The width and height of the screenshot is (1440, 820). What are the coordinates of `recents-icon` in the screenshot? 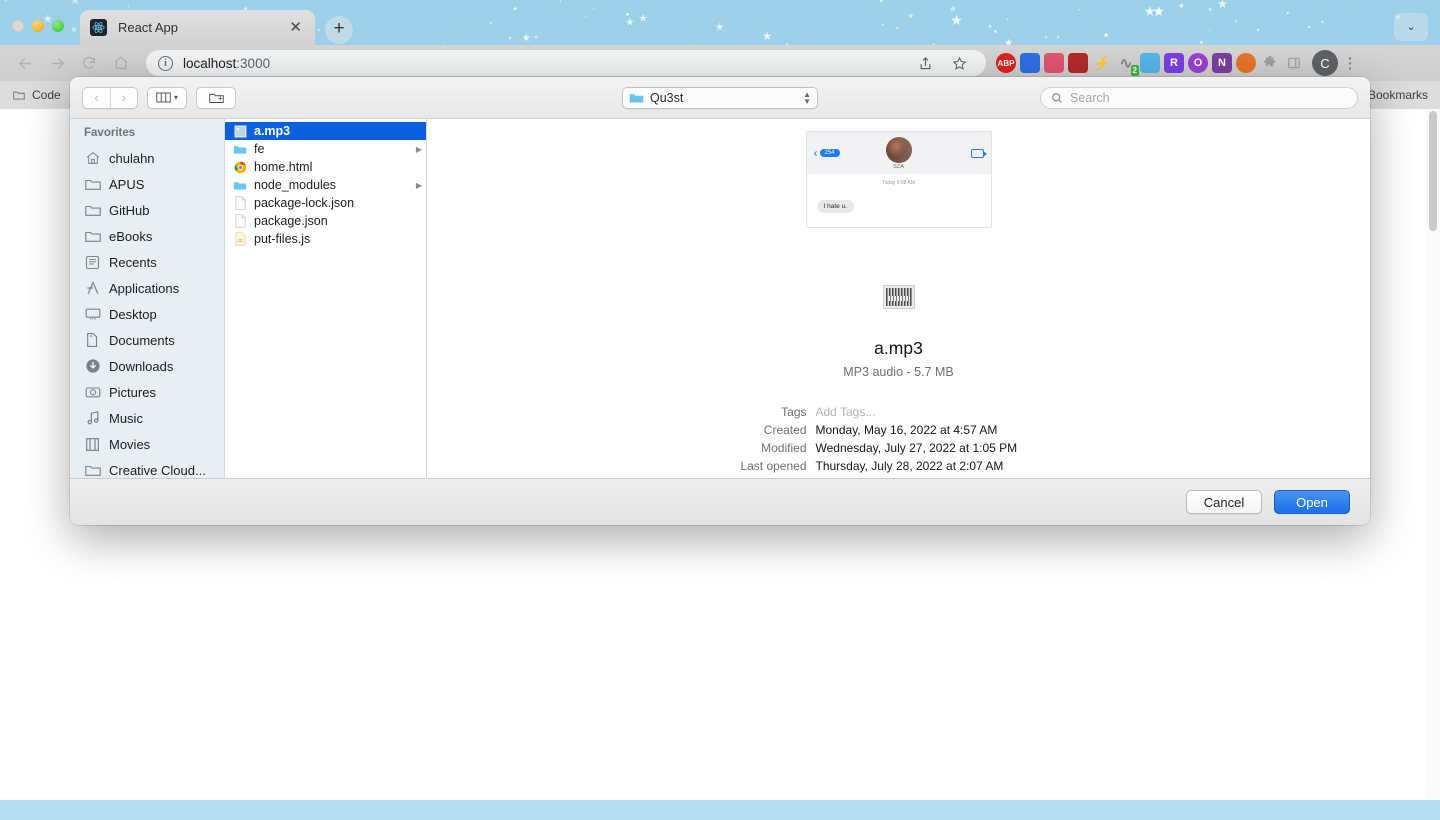 It's located at (92, 262).